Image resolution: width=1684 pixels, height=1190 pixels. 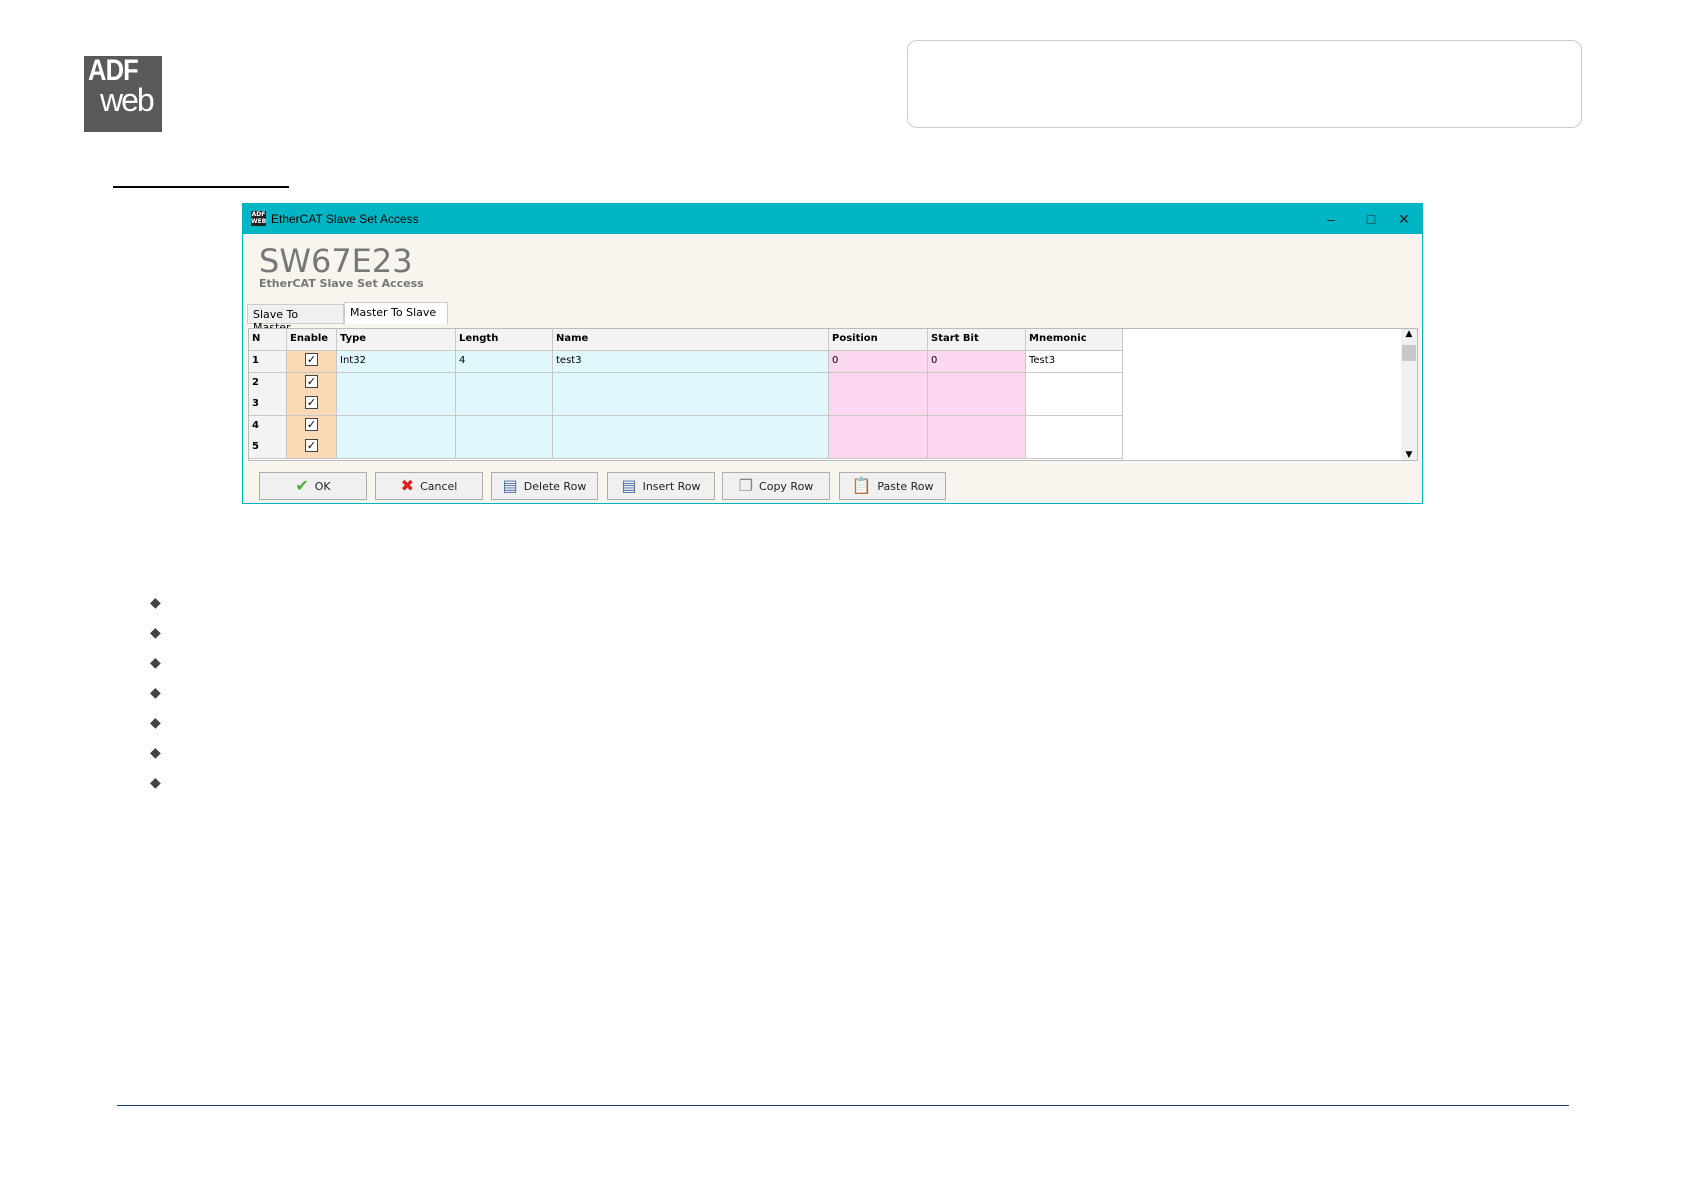 What do you see at coordinates (268, 383) in the screenshot?
I see `cell-n: 2` at bounding box center [268, 383].